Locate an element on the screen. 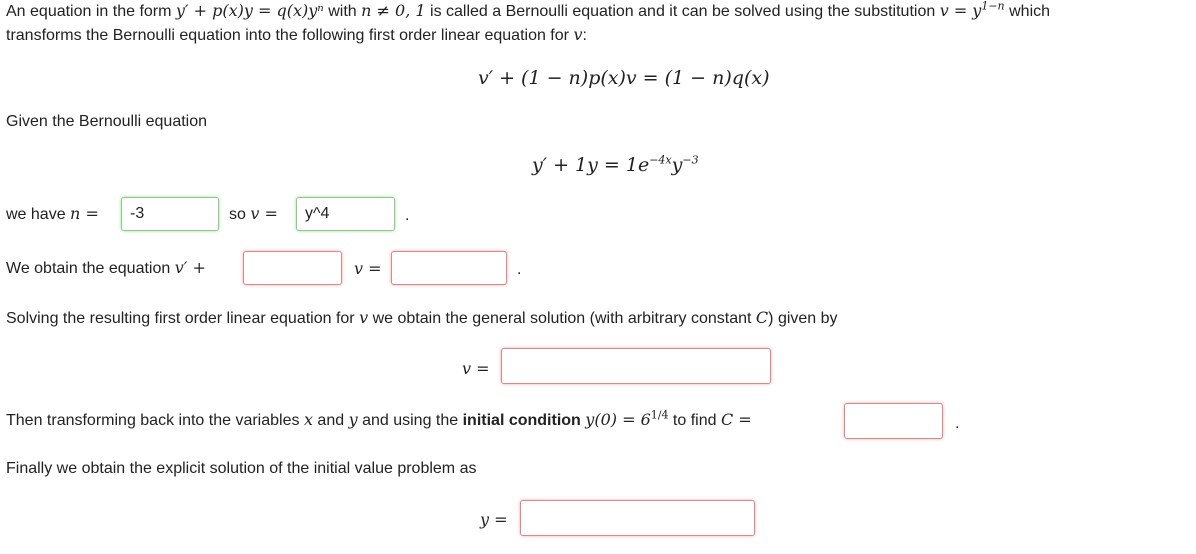  then-text-b: and using the is located at coordinates (410, 420).